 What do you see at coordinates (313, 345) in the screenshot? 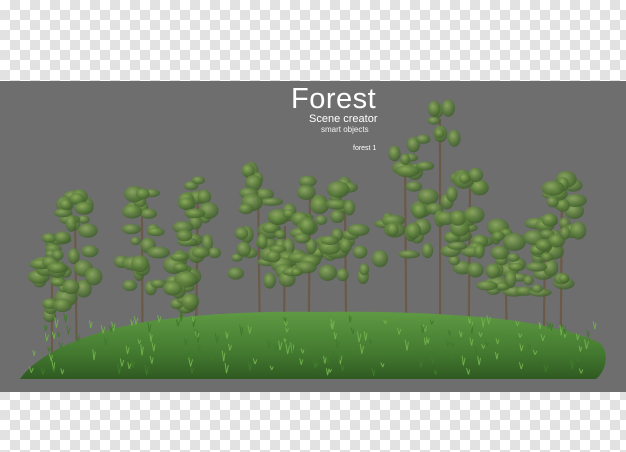
I see `grass-ground` at bounding box center [313, 345].